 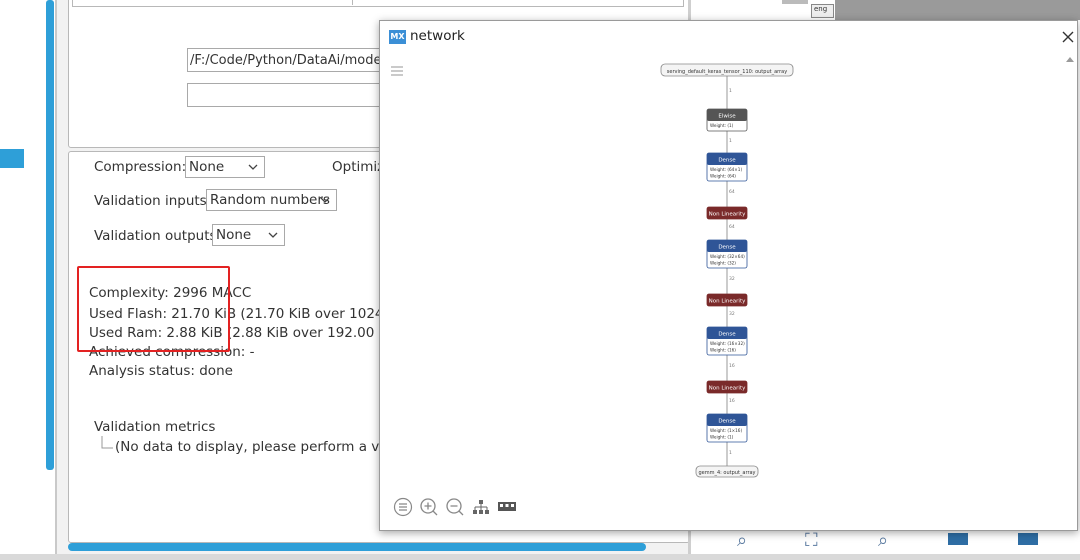 What do you see at coordinates (352, 2) in the screenshot?
I see `table-column-divider` at bounding box center [352, 2].